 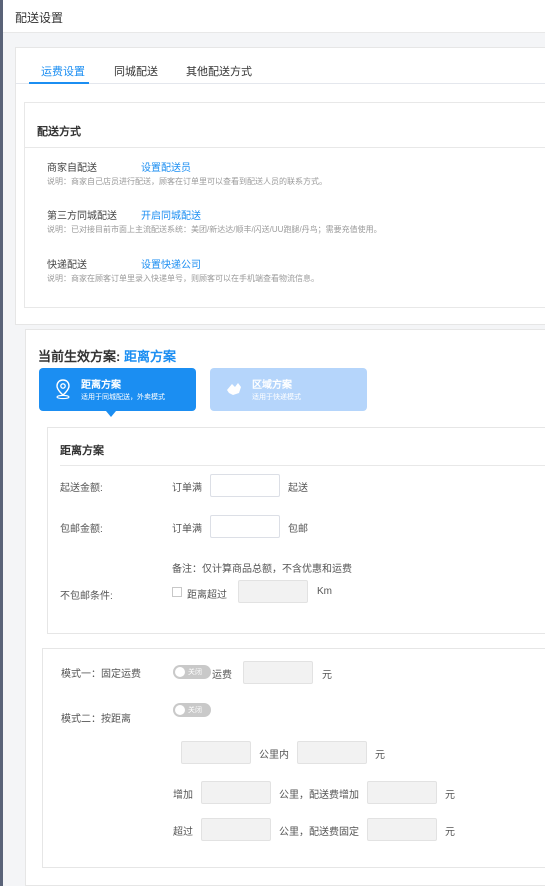 What do you see at coordinates (236, 792) in the screenshot?
I see `increase-km-input` at bounding box center [236, 792].